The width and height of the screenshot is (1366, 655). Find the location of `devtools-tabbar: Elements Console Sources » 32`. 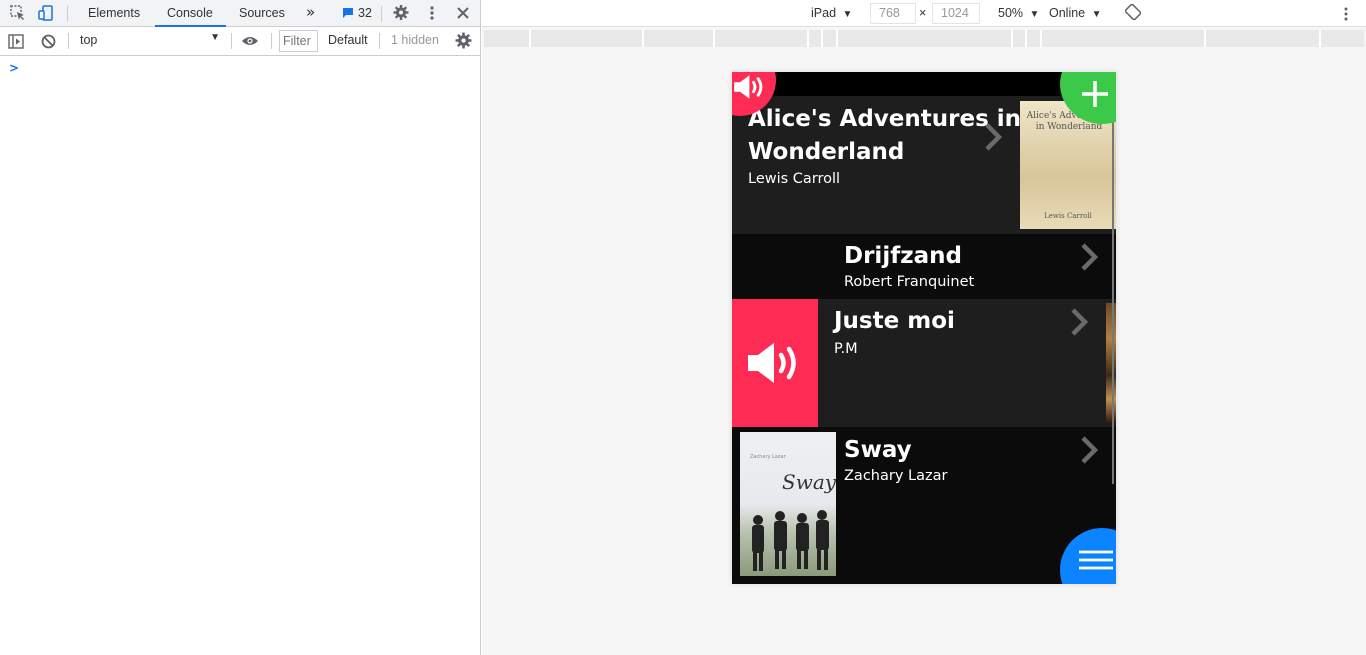

devtools-tabbar: Elements Console Sources » 32 is located at coordinates (240, 13).